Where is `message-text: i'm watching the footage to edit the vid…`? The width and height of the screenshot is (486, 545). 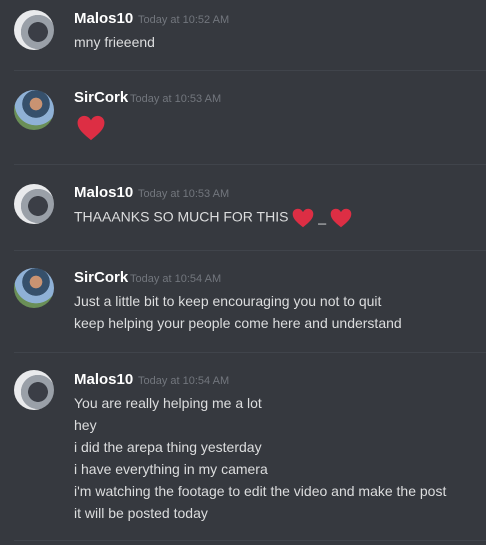 message-text: i'm watching the footage to edit the vid… is located at coordinates (260, 491).